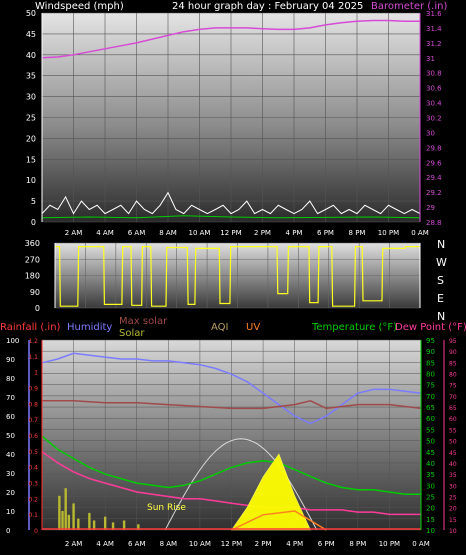  Describe the element at coordinates (441, 244) in the screenshot. I see `compass-n-top: N` at that location.